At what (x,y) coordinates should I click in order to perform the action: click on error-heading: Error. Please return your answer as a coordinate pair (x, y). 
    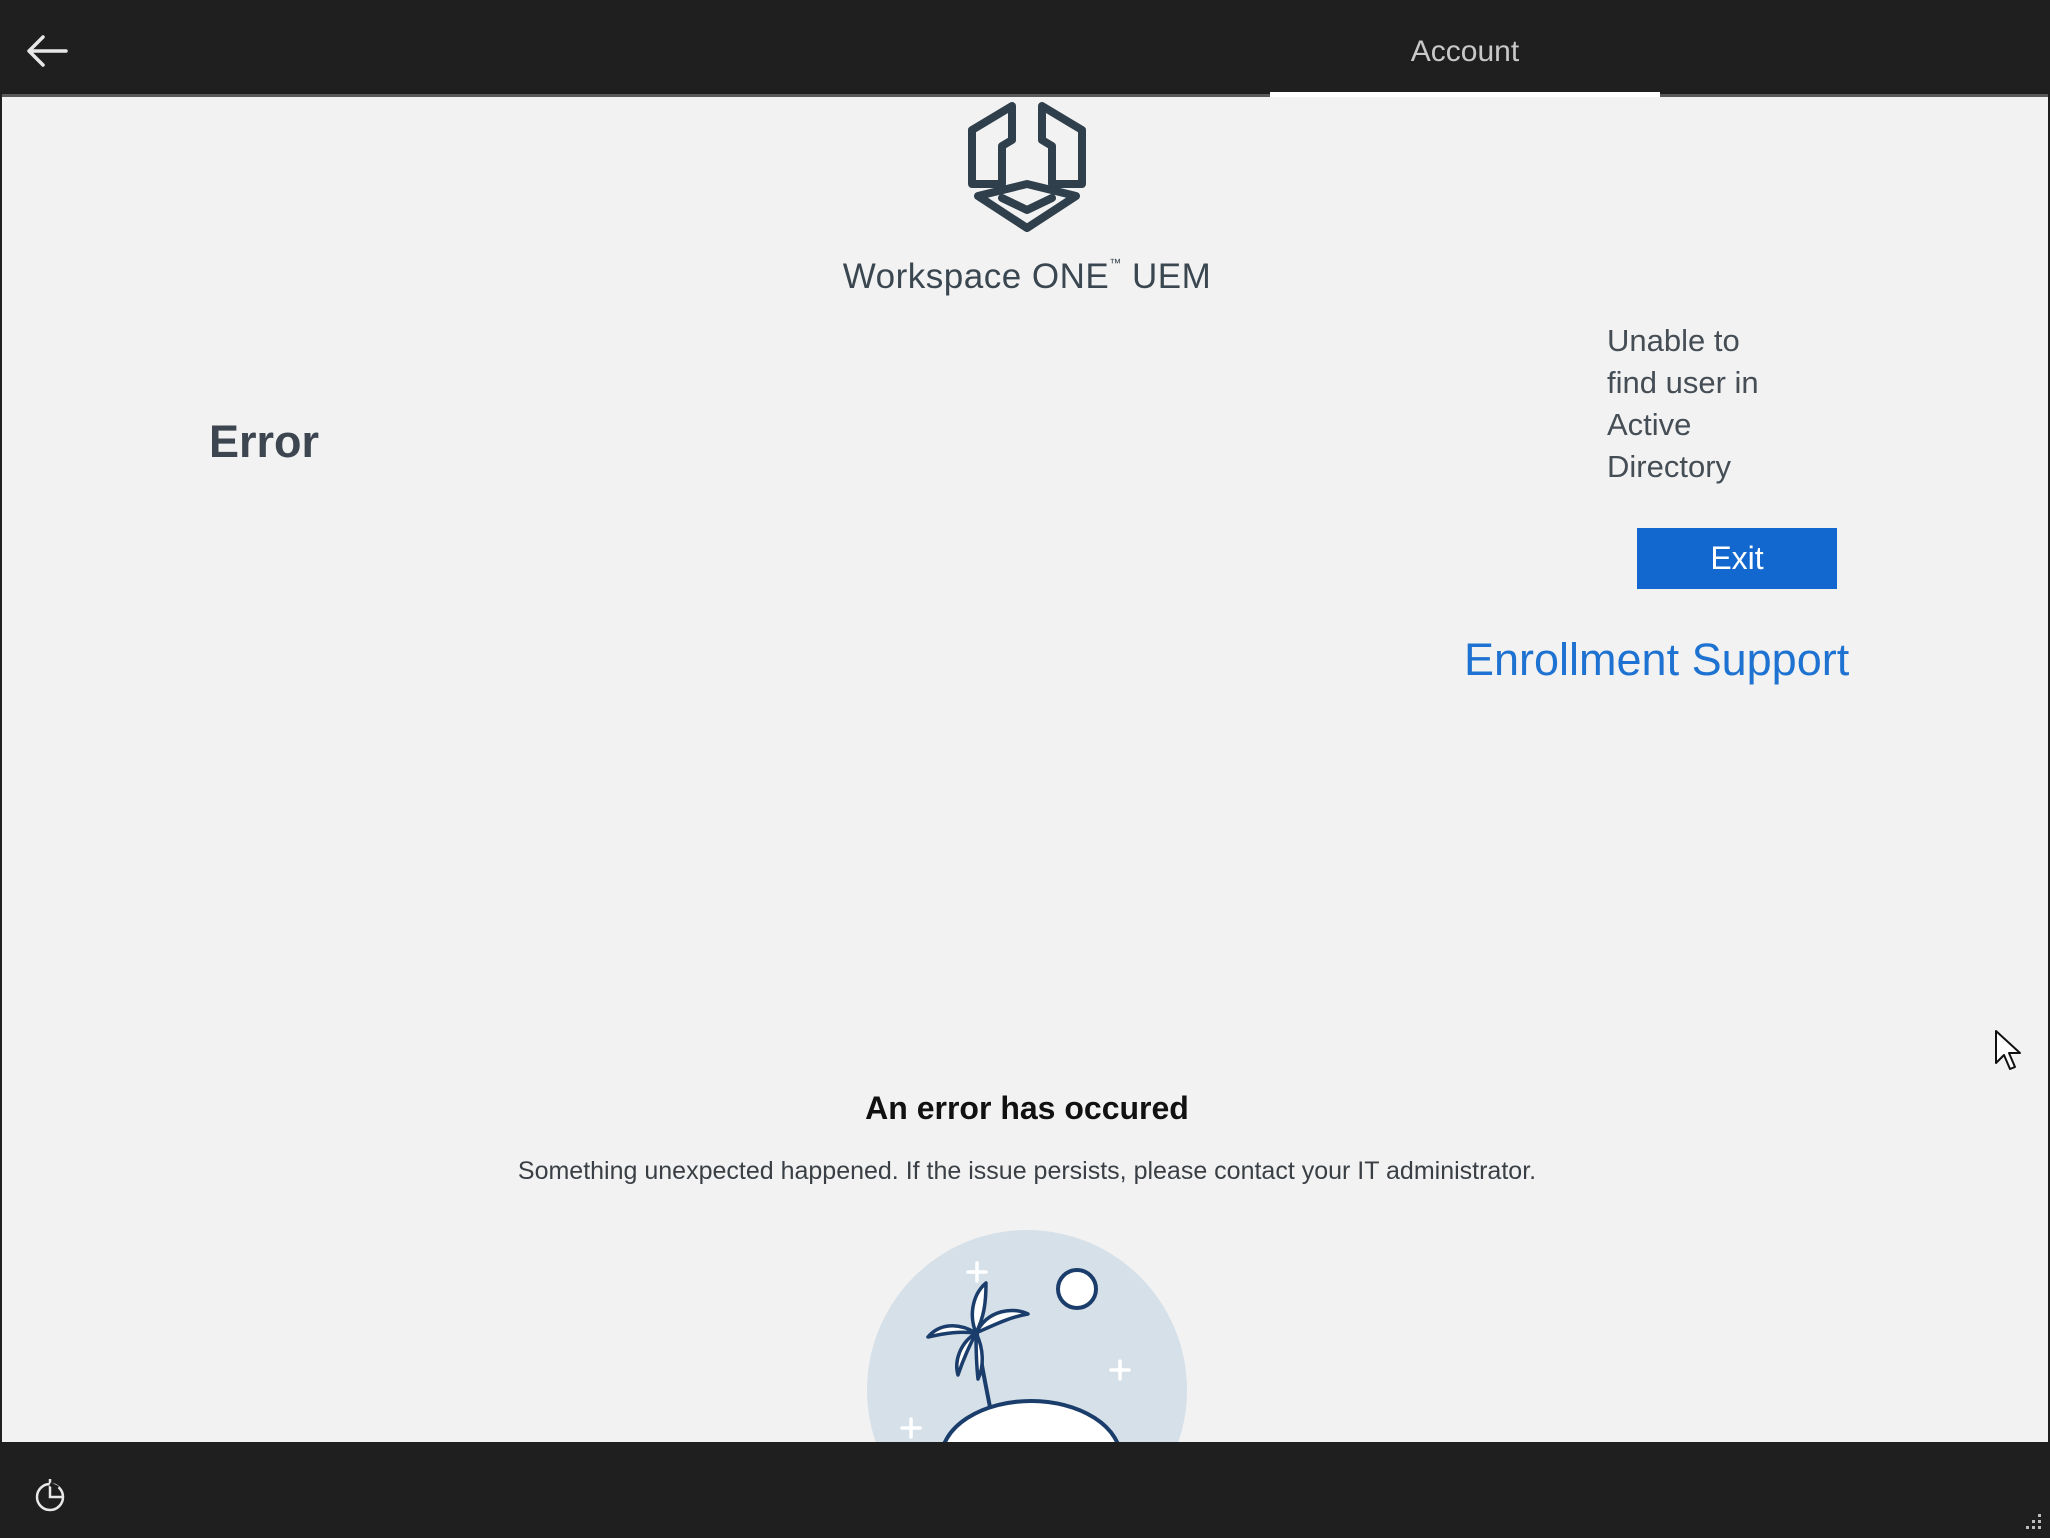
    Looking at the image, I should click on (264, 441).